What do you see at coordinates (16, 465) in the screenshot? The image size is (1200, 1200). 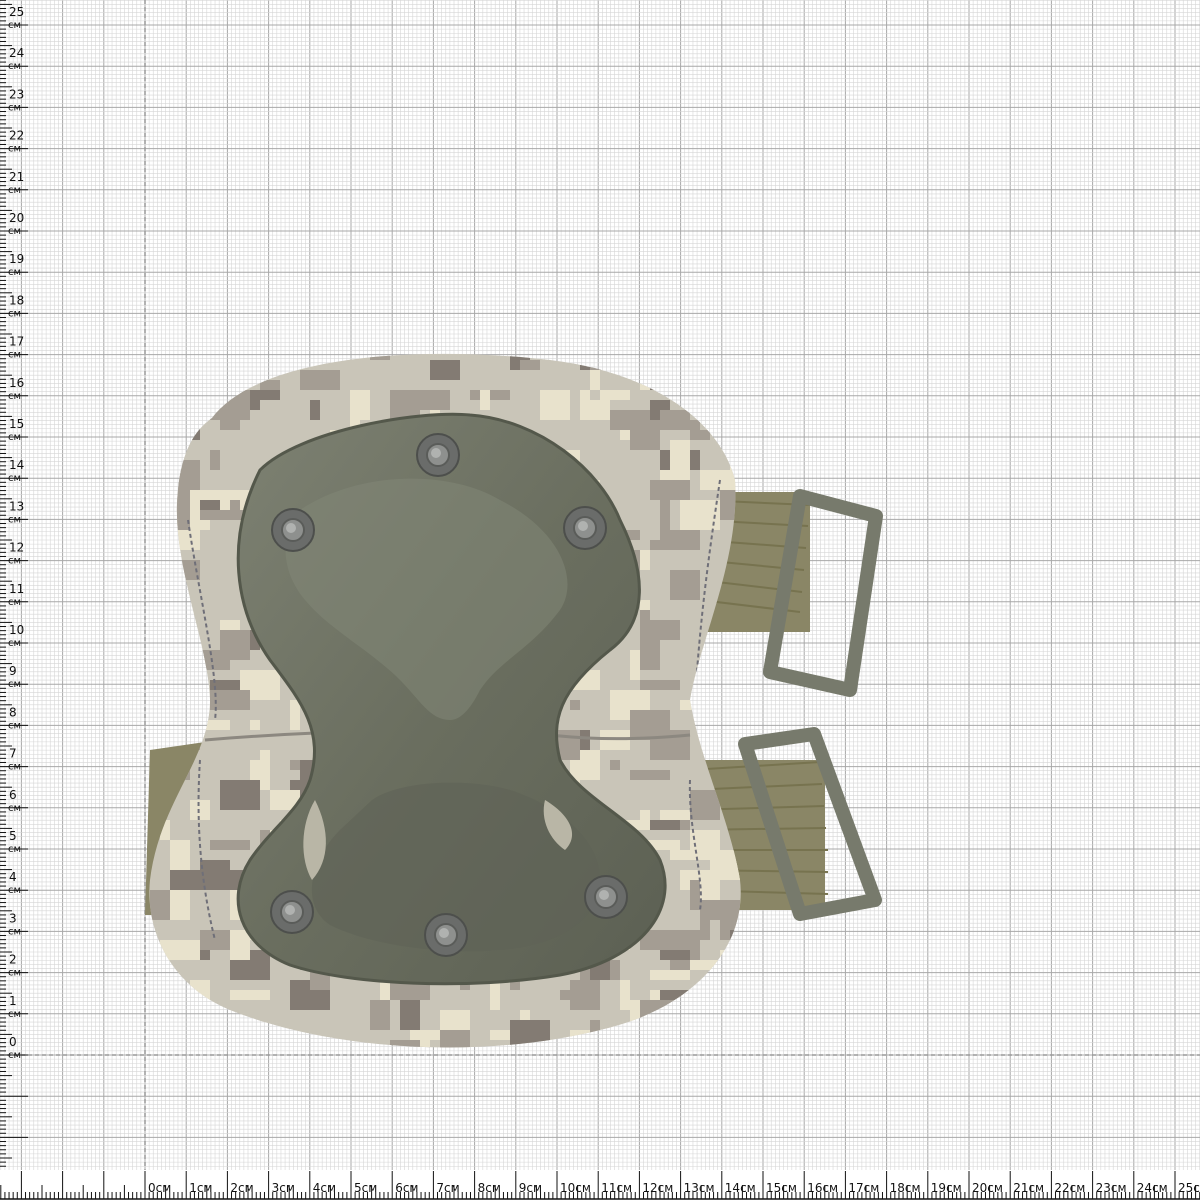 I see `vertical-ruler-value: 14` at bounding box center [16, 465].